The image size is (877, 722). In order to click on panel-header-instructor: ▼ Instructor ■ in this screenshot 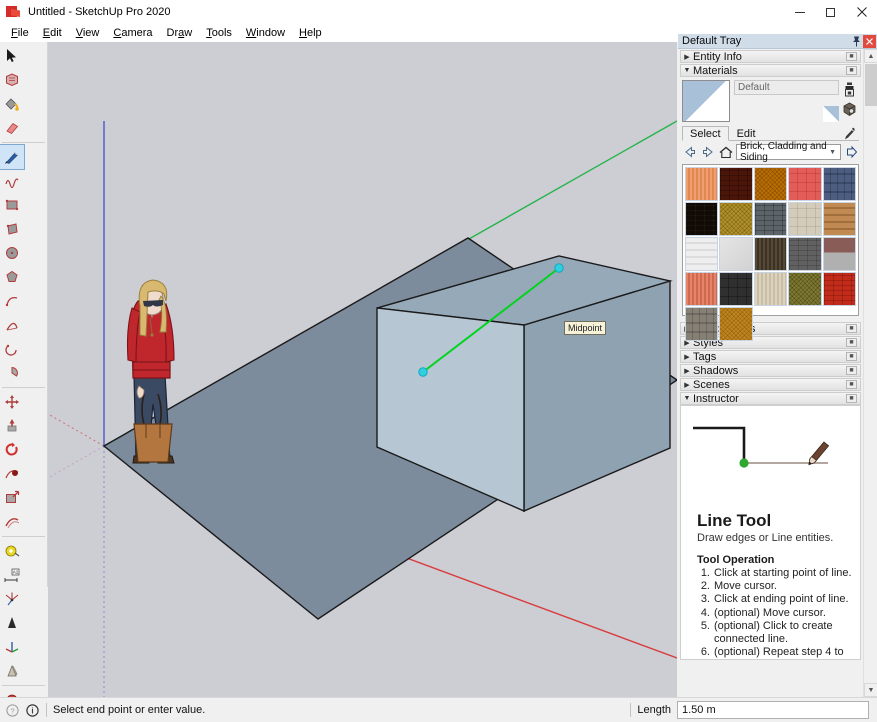, I will do `click(770, 398)`.